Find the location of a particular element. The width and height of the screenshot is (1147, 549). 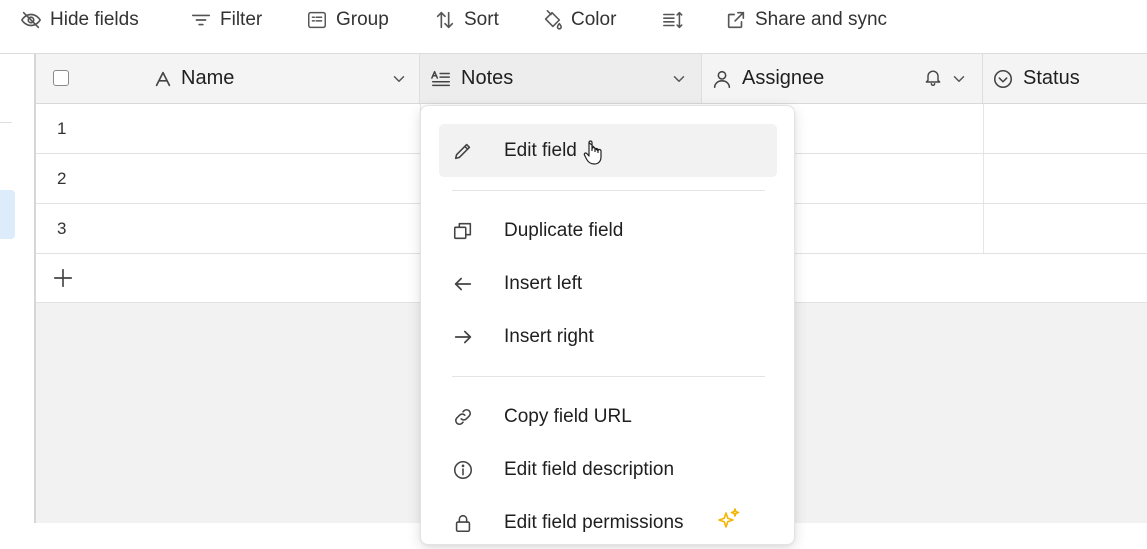

long-text-icon is located at coordinates (441, 79).